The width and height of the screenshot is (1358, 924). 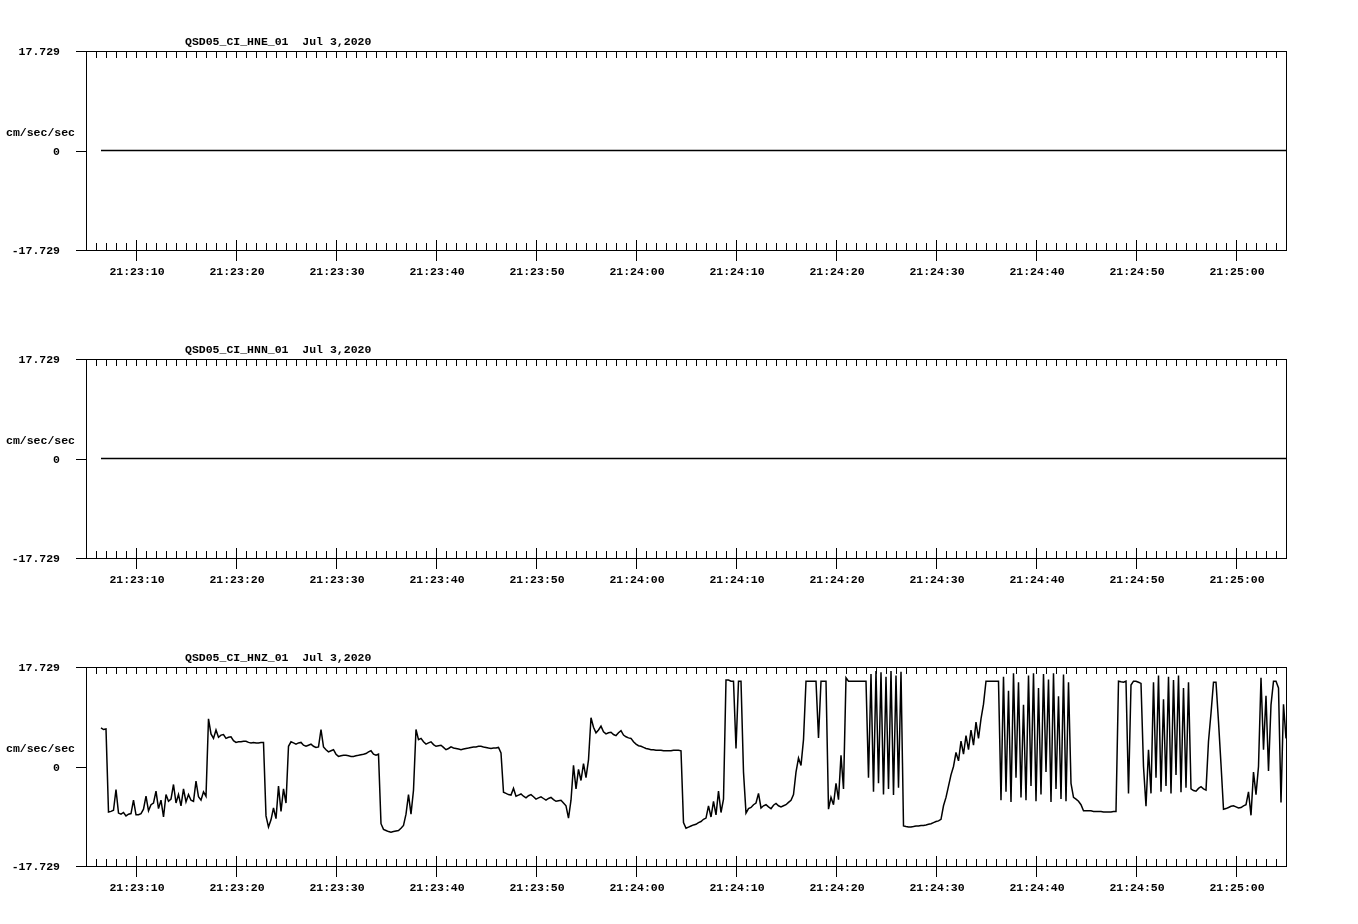 I want to click on chart-title: QSD05_CI_HNZ_01 Jul 3,2020, so click(x=278, y=657).